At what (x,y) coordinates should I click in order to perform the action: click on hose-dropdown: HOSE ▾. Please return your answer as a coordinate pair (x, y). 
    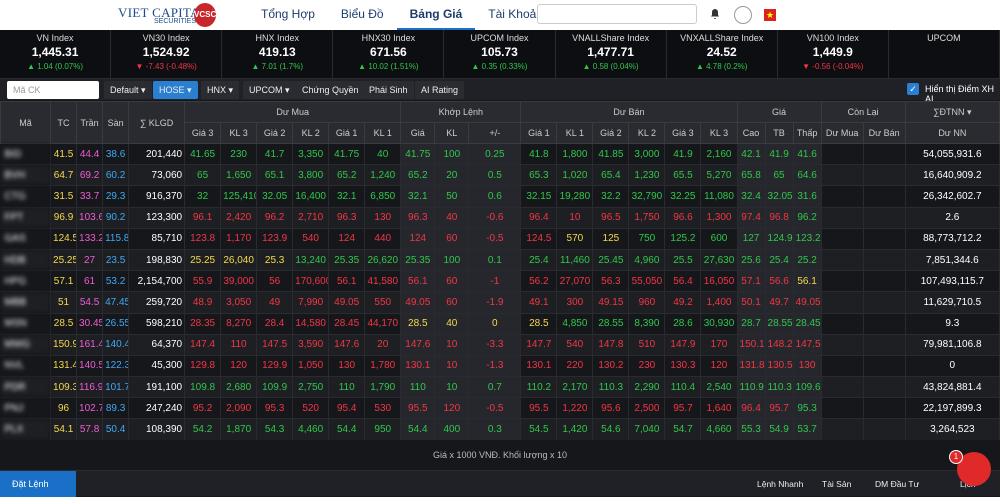
    Looking at the image, I should click on (175, 90).